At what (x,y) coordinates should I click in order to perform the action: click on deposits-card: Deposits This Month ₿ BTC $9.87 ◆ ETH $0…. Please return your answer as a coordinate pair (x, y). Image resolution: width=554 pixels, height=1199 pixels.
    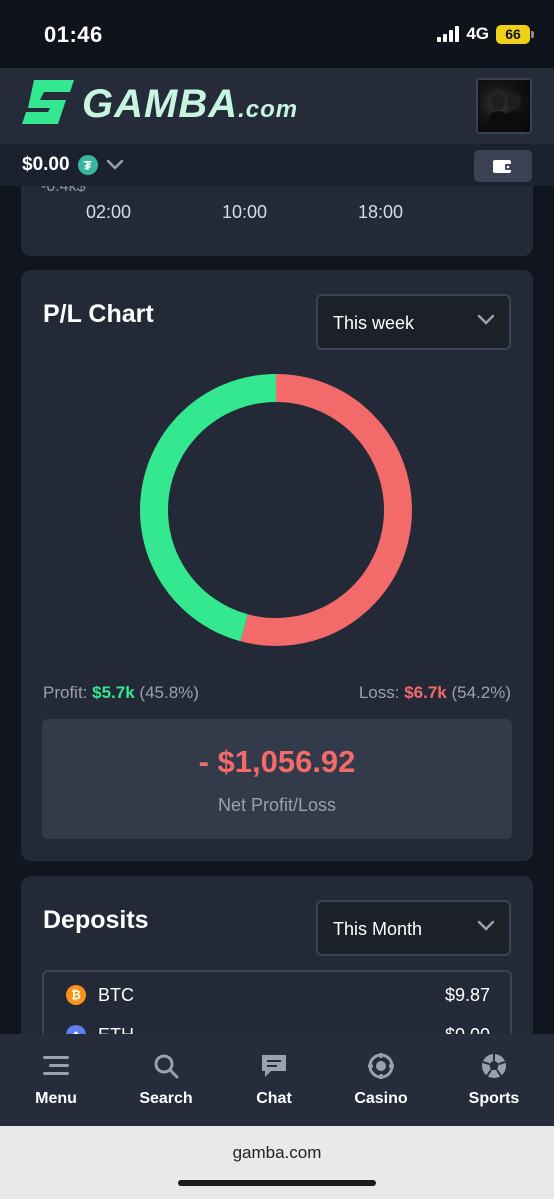
    Looking at the image, I should click on (277, 973).